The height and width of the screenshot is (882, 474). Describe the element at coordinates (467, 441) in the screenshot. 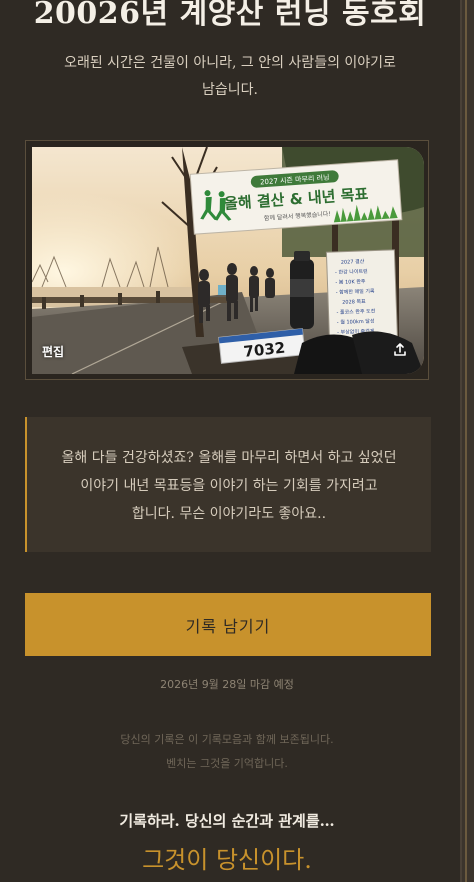

I see `scrollbar-track` at that location.